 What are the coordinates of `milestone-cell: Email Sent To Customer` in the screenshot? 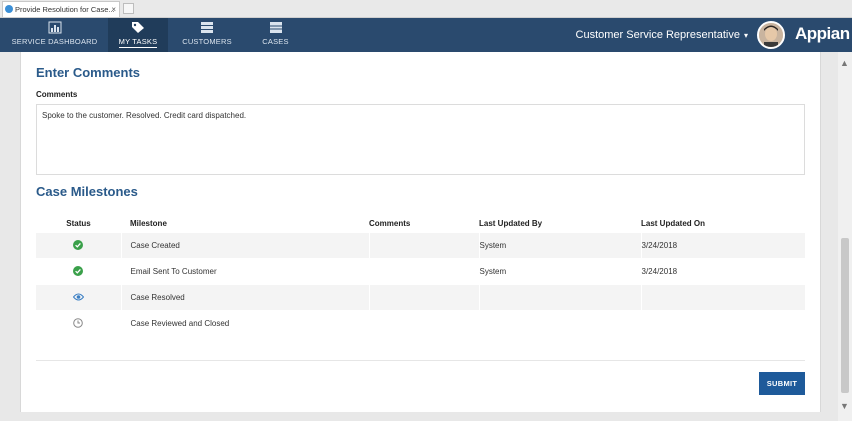 It's located at (245, 271).